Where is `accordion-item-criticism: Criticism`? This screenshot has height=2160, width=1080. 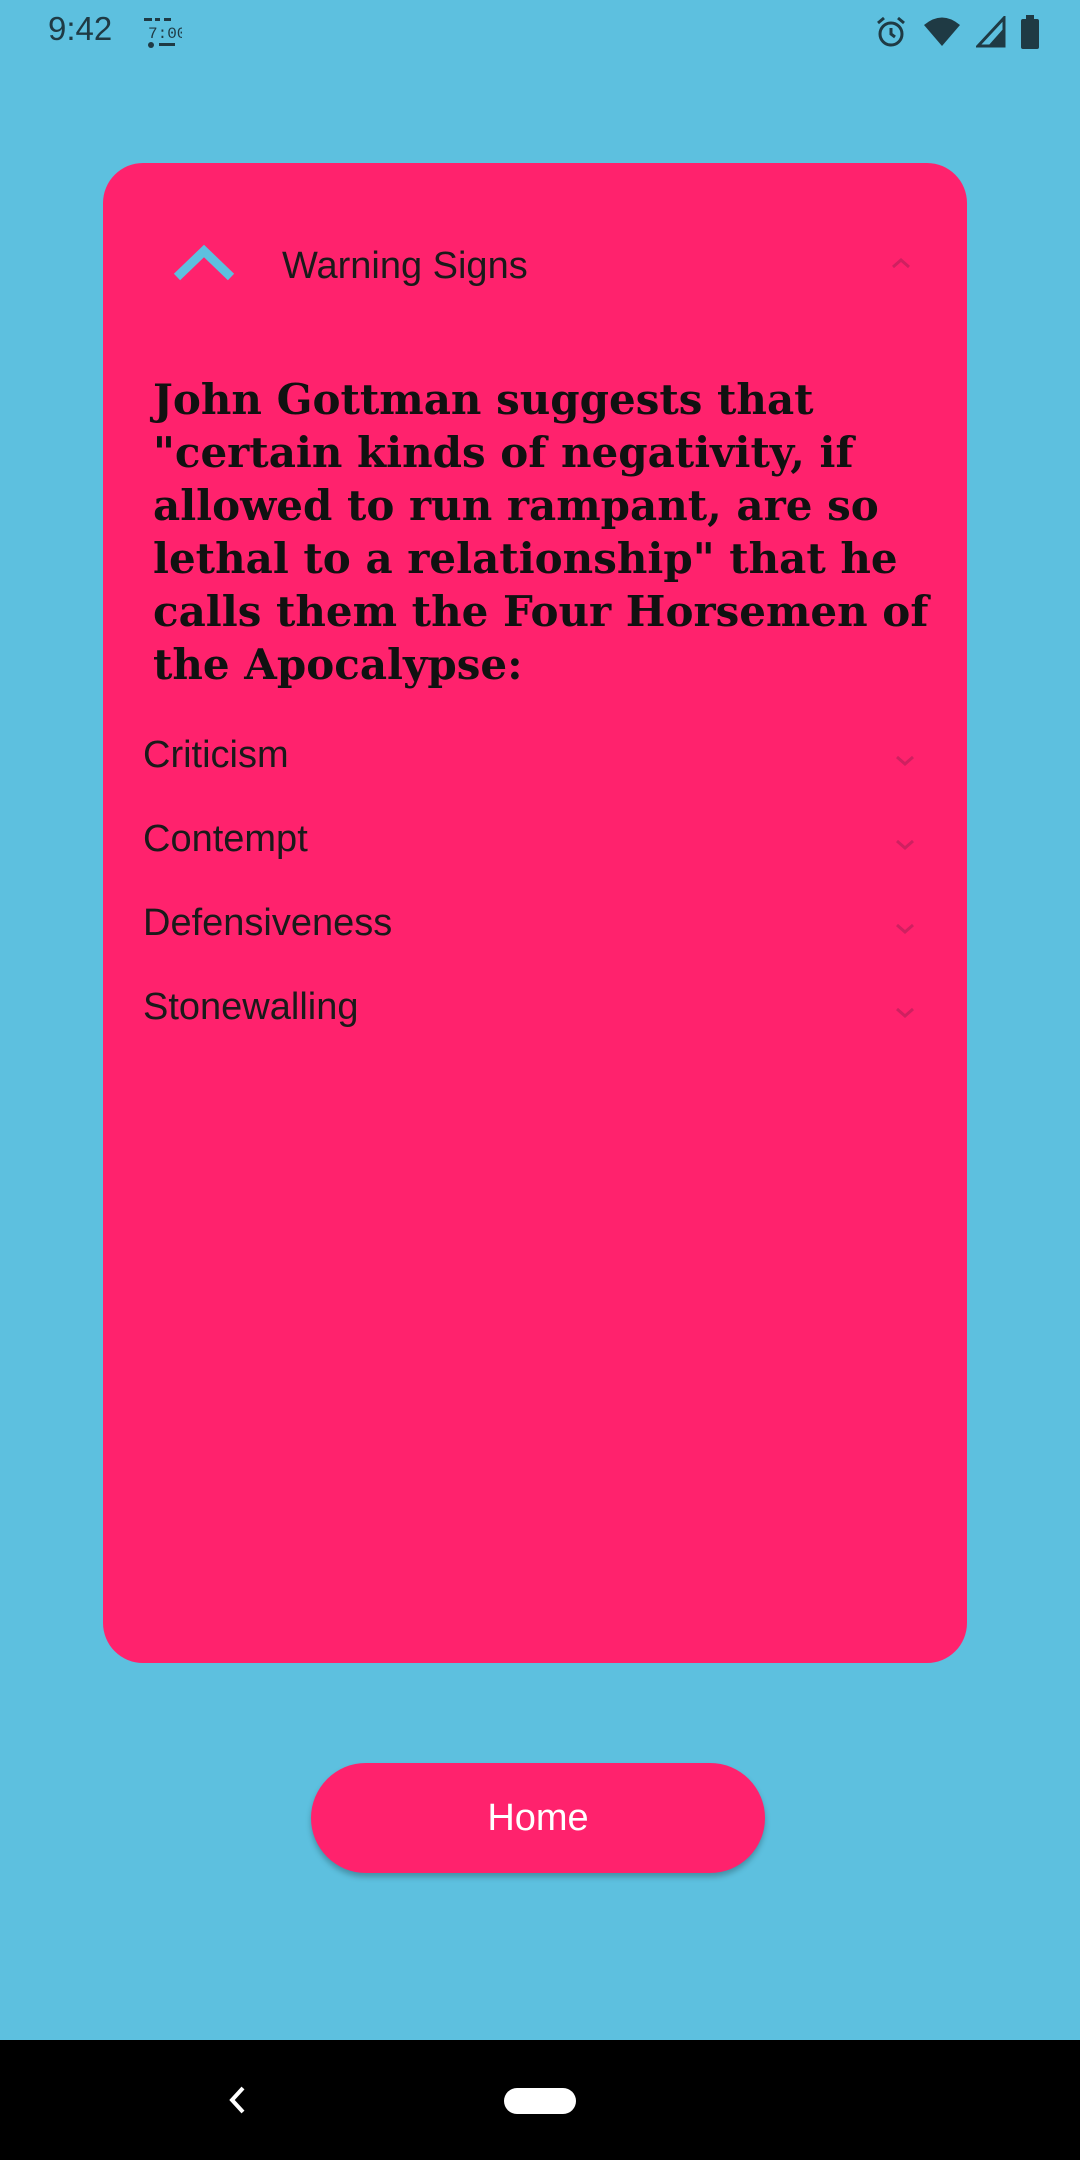
accordion-item-criticism: Criticism is located at coordinates (538, 761).